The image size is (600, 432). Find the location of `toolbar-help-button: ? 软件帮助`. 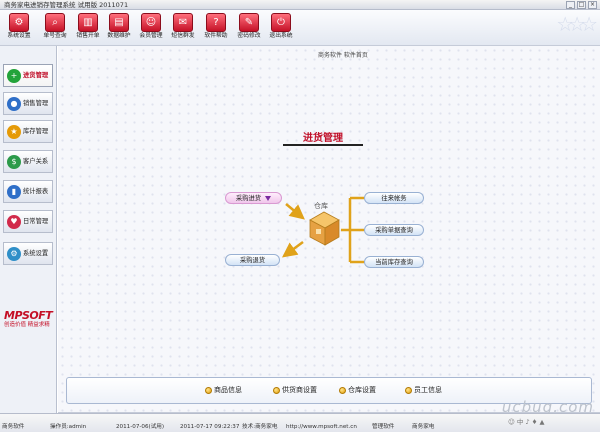

toolbar-help-button: ? 软件帮助 is located at coordinates (216, 28).